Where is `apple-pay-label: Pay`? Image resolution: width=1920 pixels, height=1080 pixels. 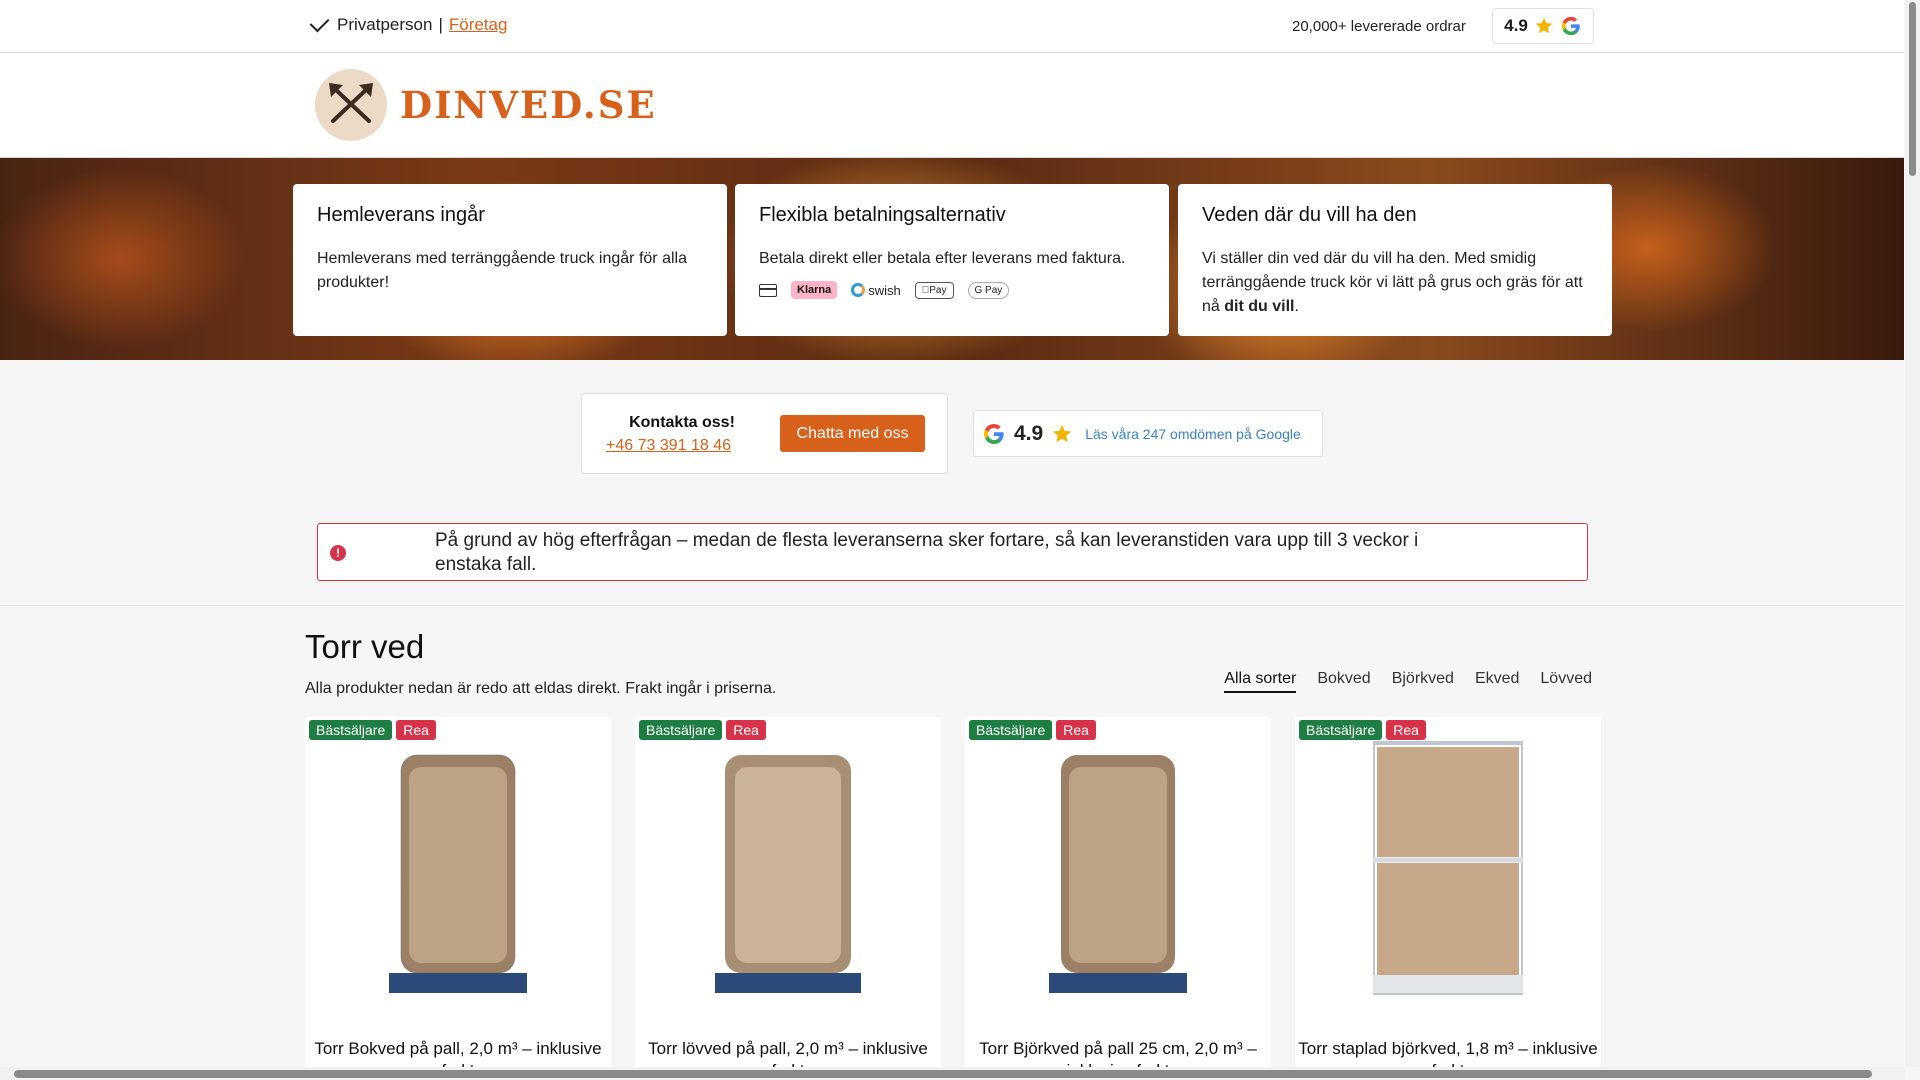 apple-pay-label: Pay is located at coordinates (933, 290).